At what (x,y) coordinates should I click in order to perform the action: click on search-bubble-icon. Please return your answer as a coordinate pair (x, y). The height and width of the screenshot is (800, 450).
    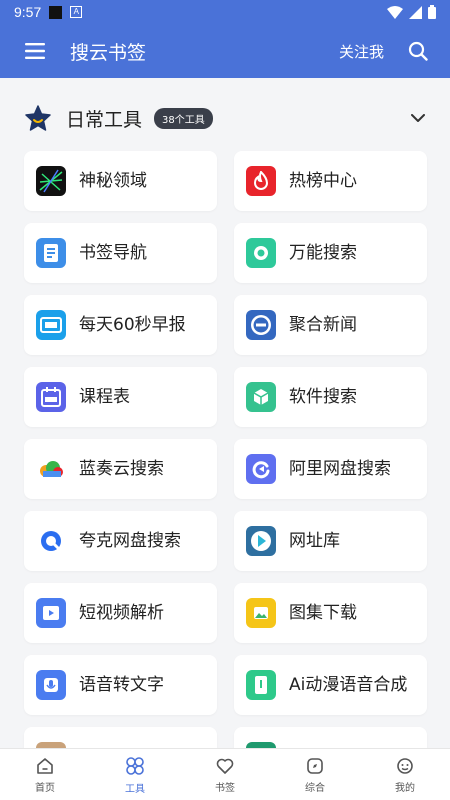
    Looking at the image, I should click on (261, 253).